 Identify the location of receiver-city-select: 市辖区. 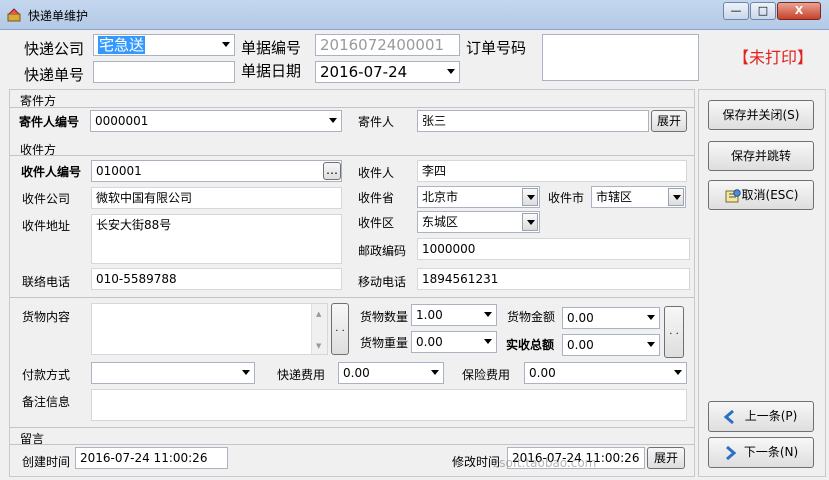
(638, 197).